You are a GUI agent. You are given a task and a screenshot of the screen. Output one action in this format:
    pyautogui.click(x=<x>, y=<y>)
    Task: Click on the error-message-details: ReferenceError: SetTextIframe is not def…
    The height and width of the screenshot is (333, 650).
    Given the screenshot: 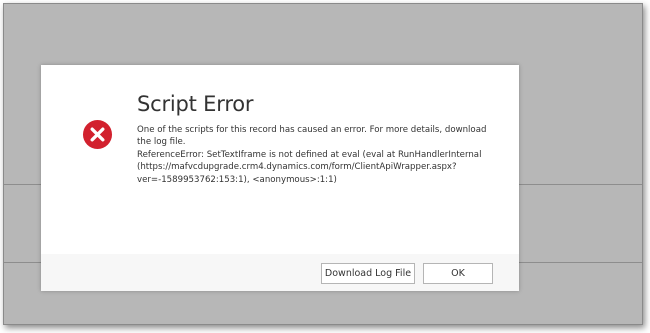 What is the action you would take?
    pyautogui.click(x=309, y=167)
    